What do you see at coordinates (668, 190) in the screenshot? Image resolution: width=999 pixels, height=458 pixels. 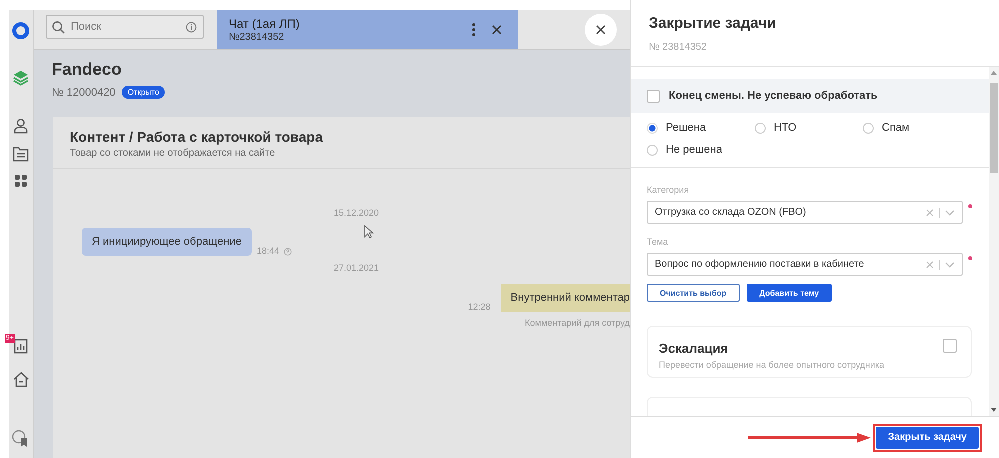 I see `field-label: Категория` at bounding box center [668, 190].